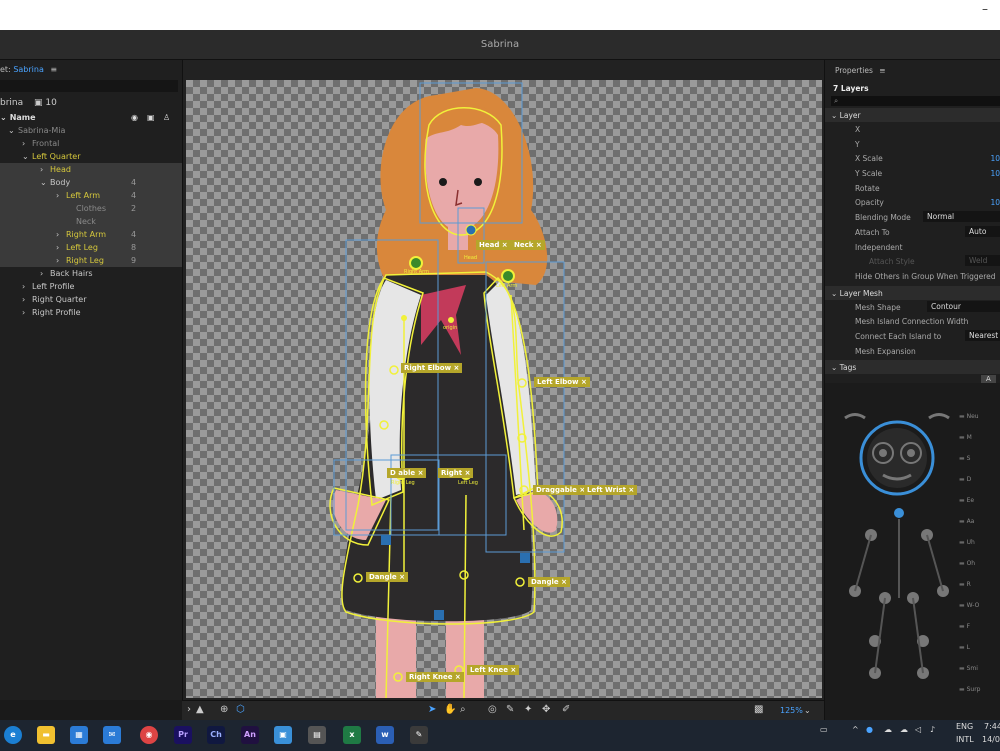 The width and height of the screenshot is (1000, 751). I want to click on mouth-tag: ▬ W-O, so click(969, 605).